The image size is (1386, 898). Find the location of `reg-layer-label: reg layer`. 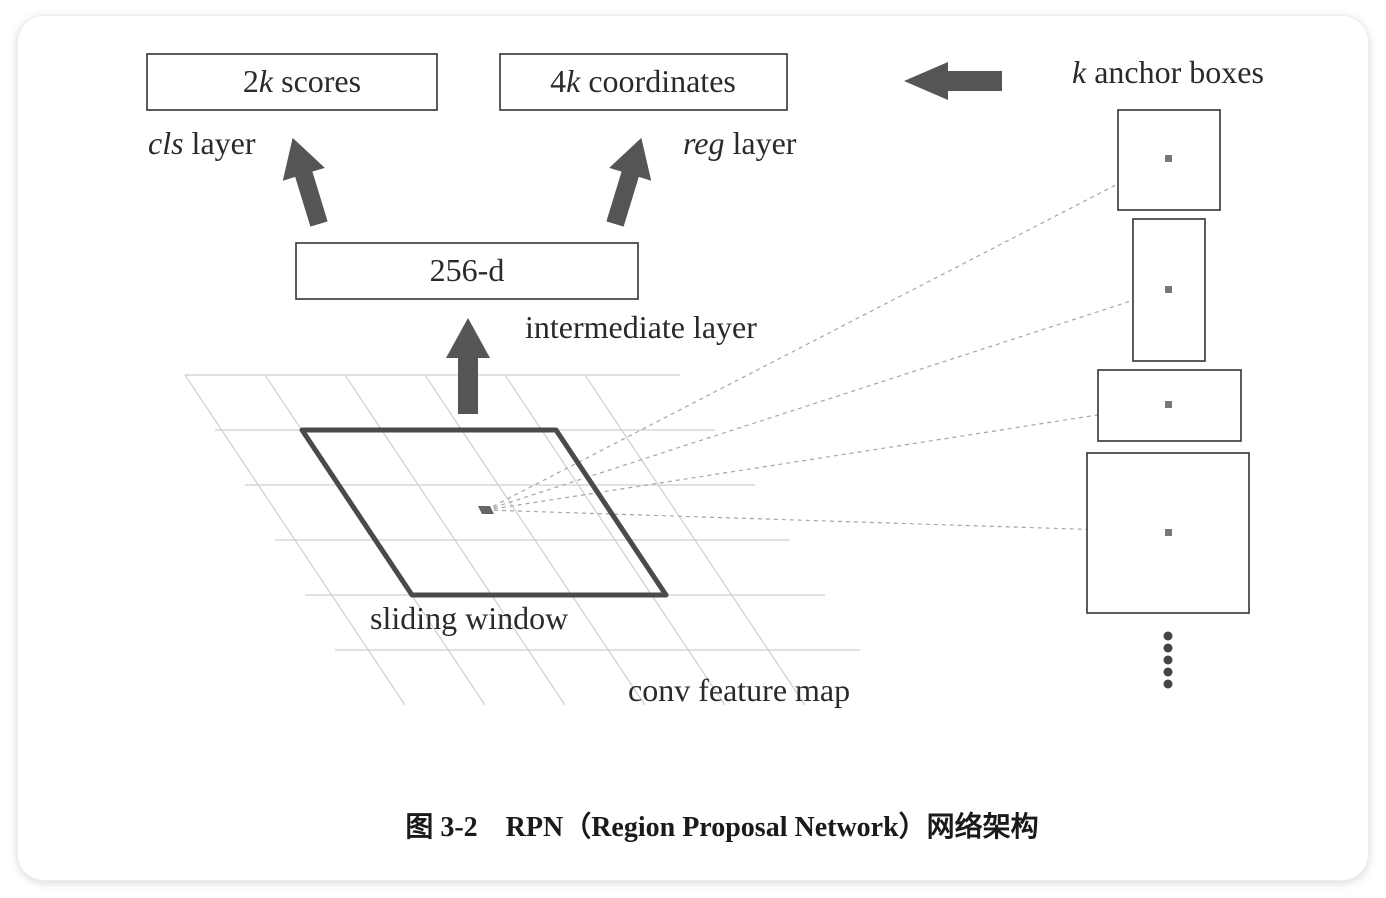

reg-layer-label: reg layer is located at coordinates (740, 143).